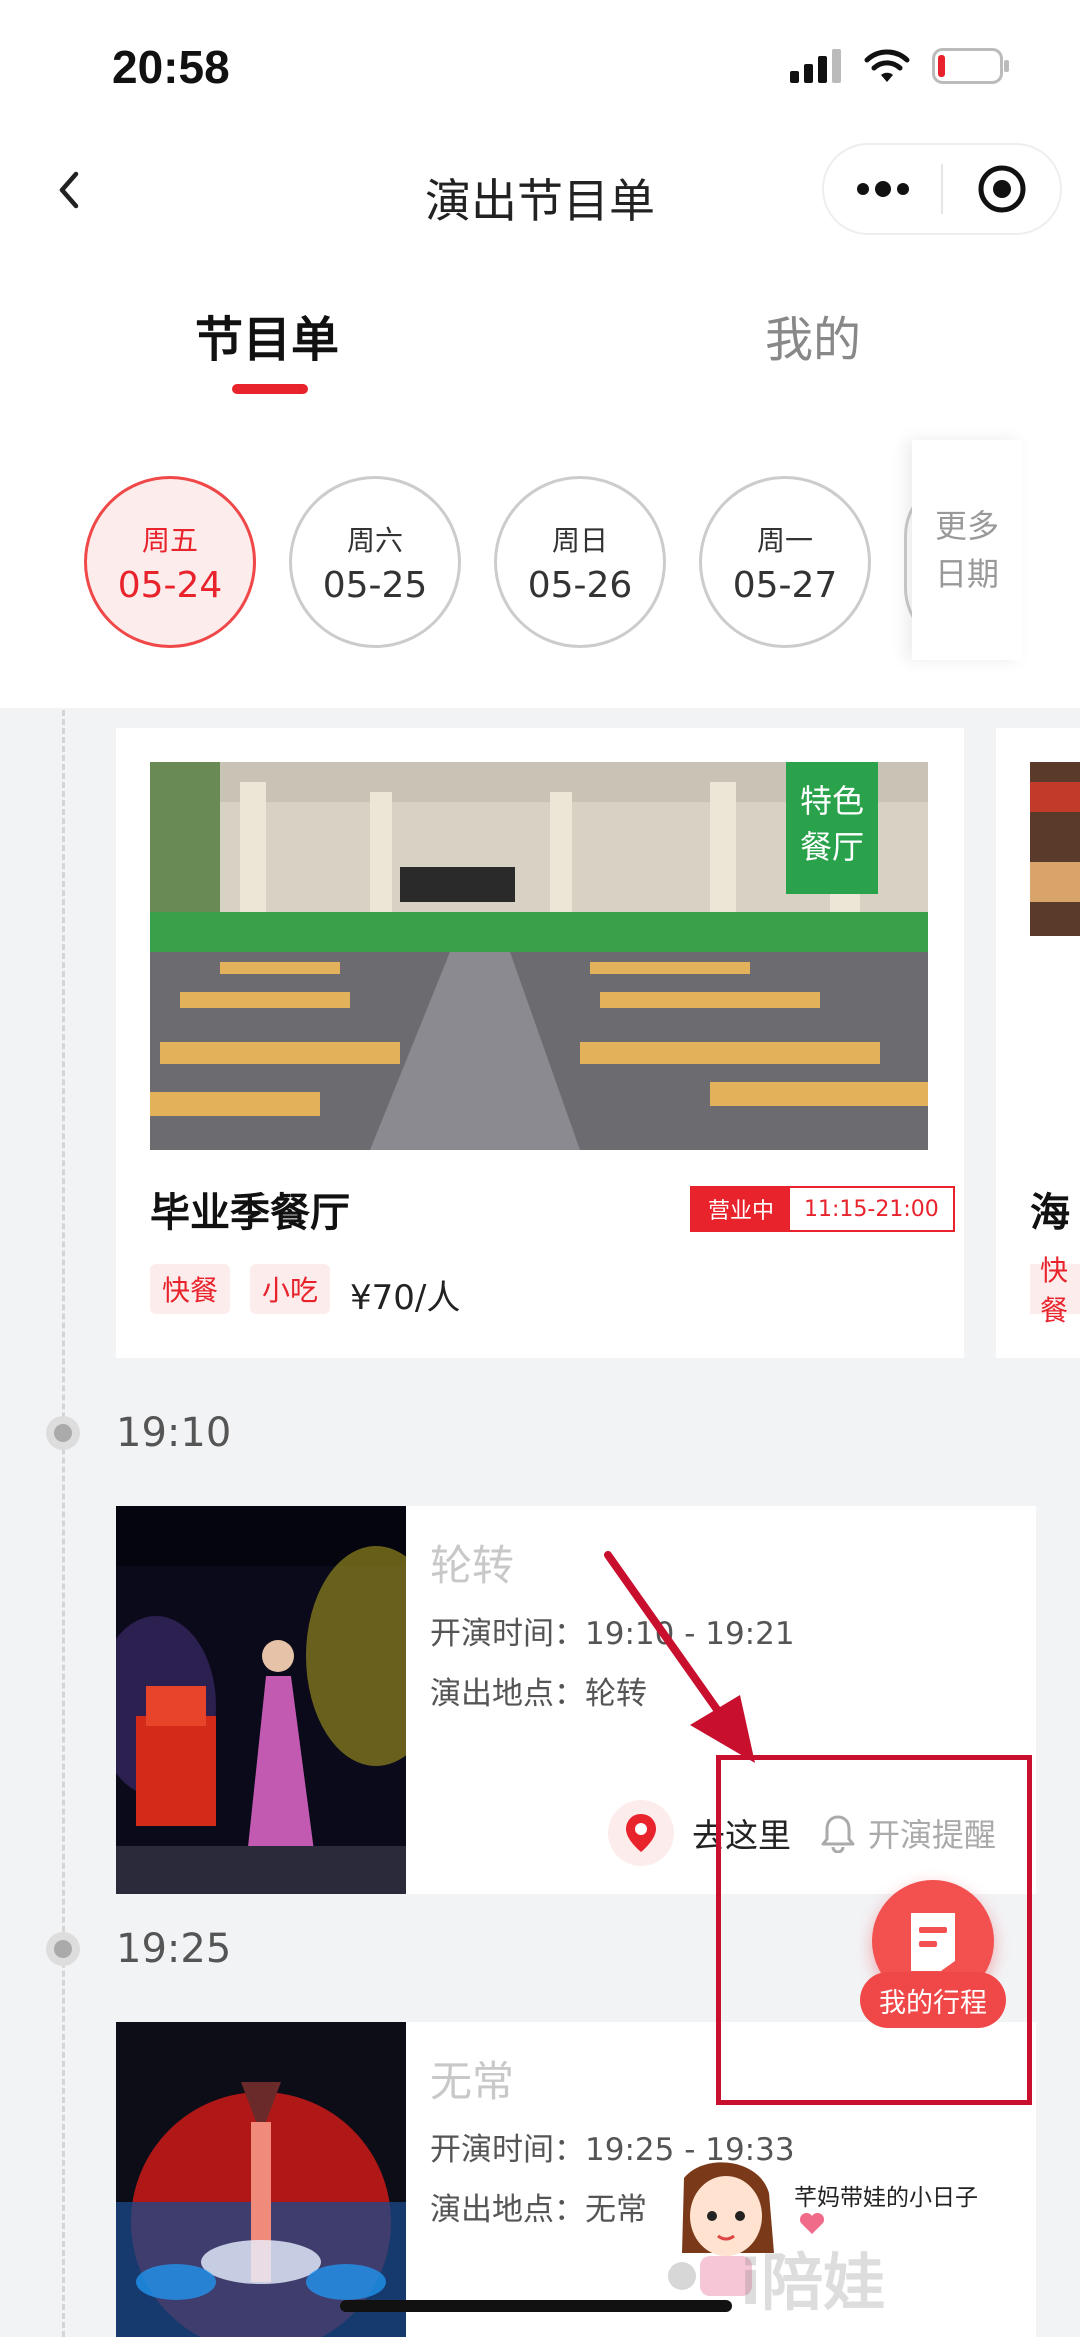  Describe the element at coordinates (171, 67) in the screenshot. I see `status-time: 20:58` at that location.